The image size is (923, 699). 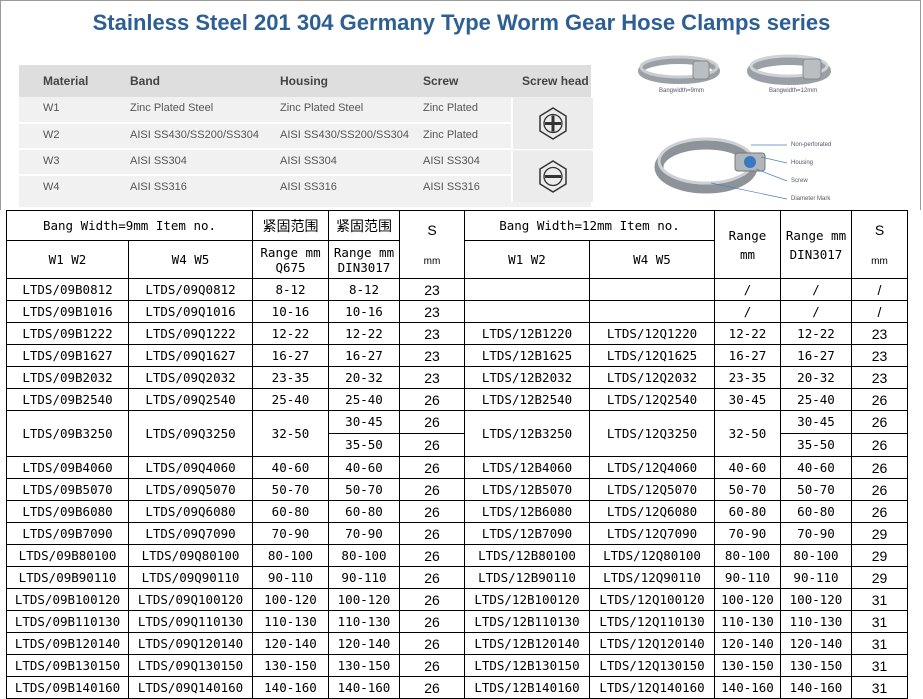 I want to click on slotted-hex-screw-icon, so click(x=553, y=123).